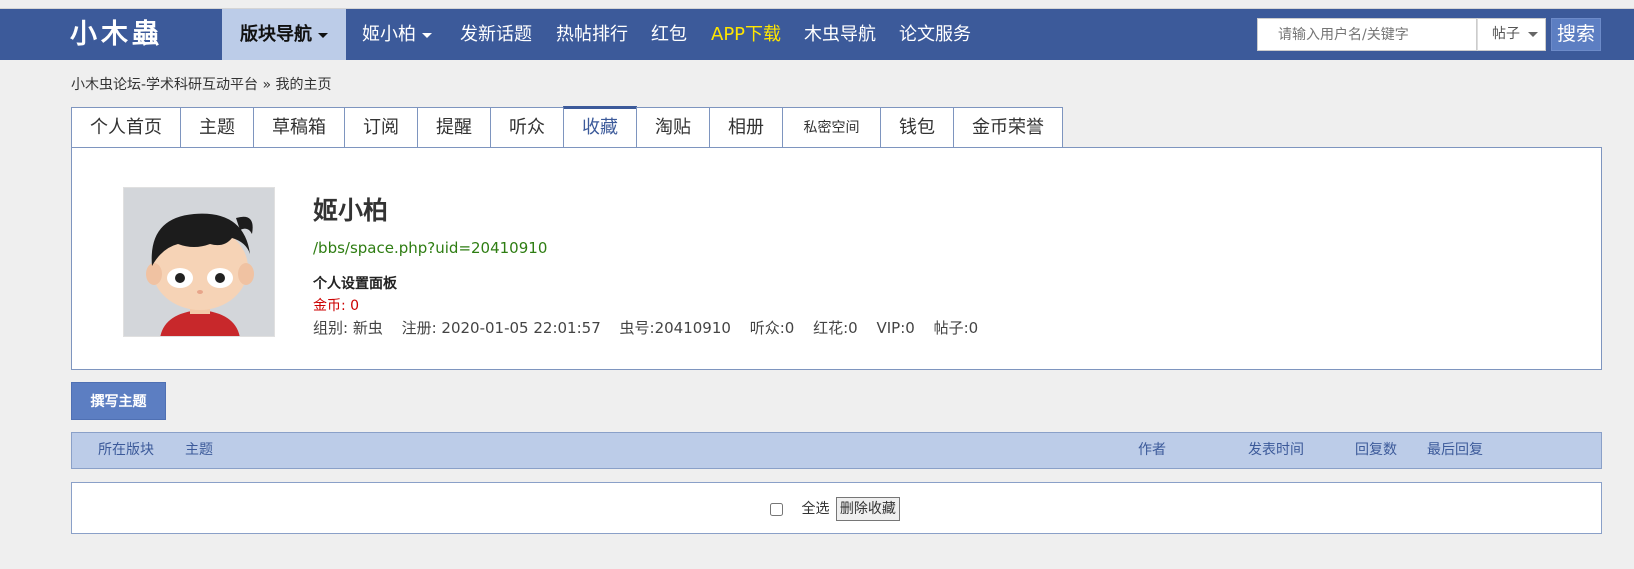 This screenshot has height=569, width=1634. What do you see at coordinates (867, 509) in the screenshot?
I see `delete-favorites-button: 删除收藏` at bounding box center [867, 509].